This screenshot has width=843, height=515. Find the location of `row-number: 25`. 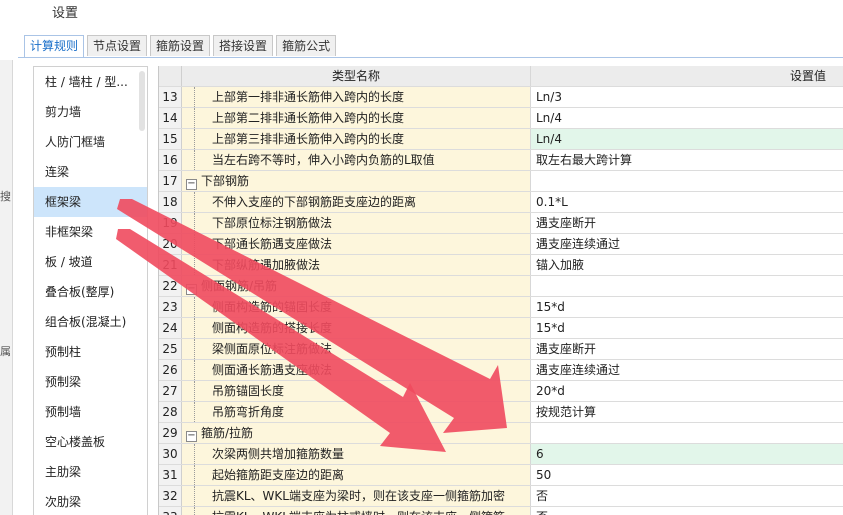

row-number: 25 is located at coordinates (170, 349).